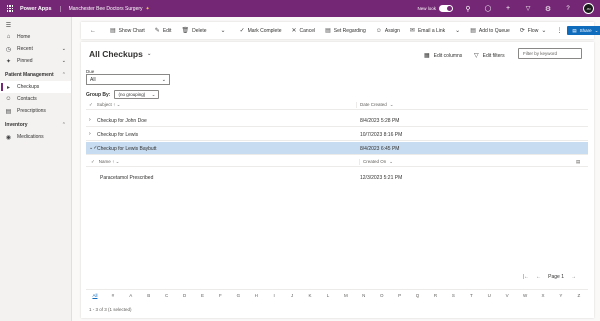 Image resolution: width=600 pixels, height=321 pixels. What do you see at coordinates (128, 79) in the screenshot?
I see `due-dropdown: All ⌄` at bounding box center [128, 79].